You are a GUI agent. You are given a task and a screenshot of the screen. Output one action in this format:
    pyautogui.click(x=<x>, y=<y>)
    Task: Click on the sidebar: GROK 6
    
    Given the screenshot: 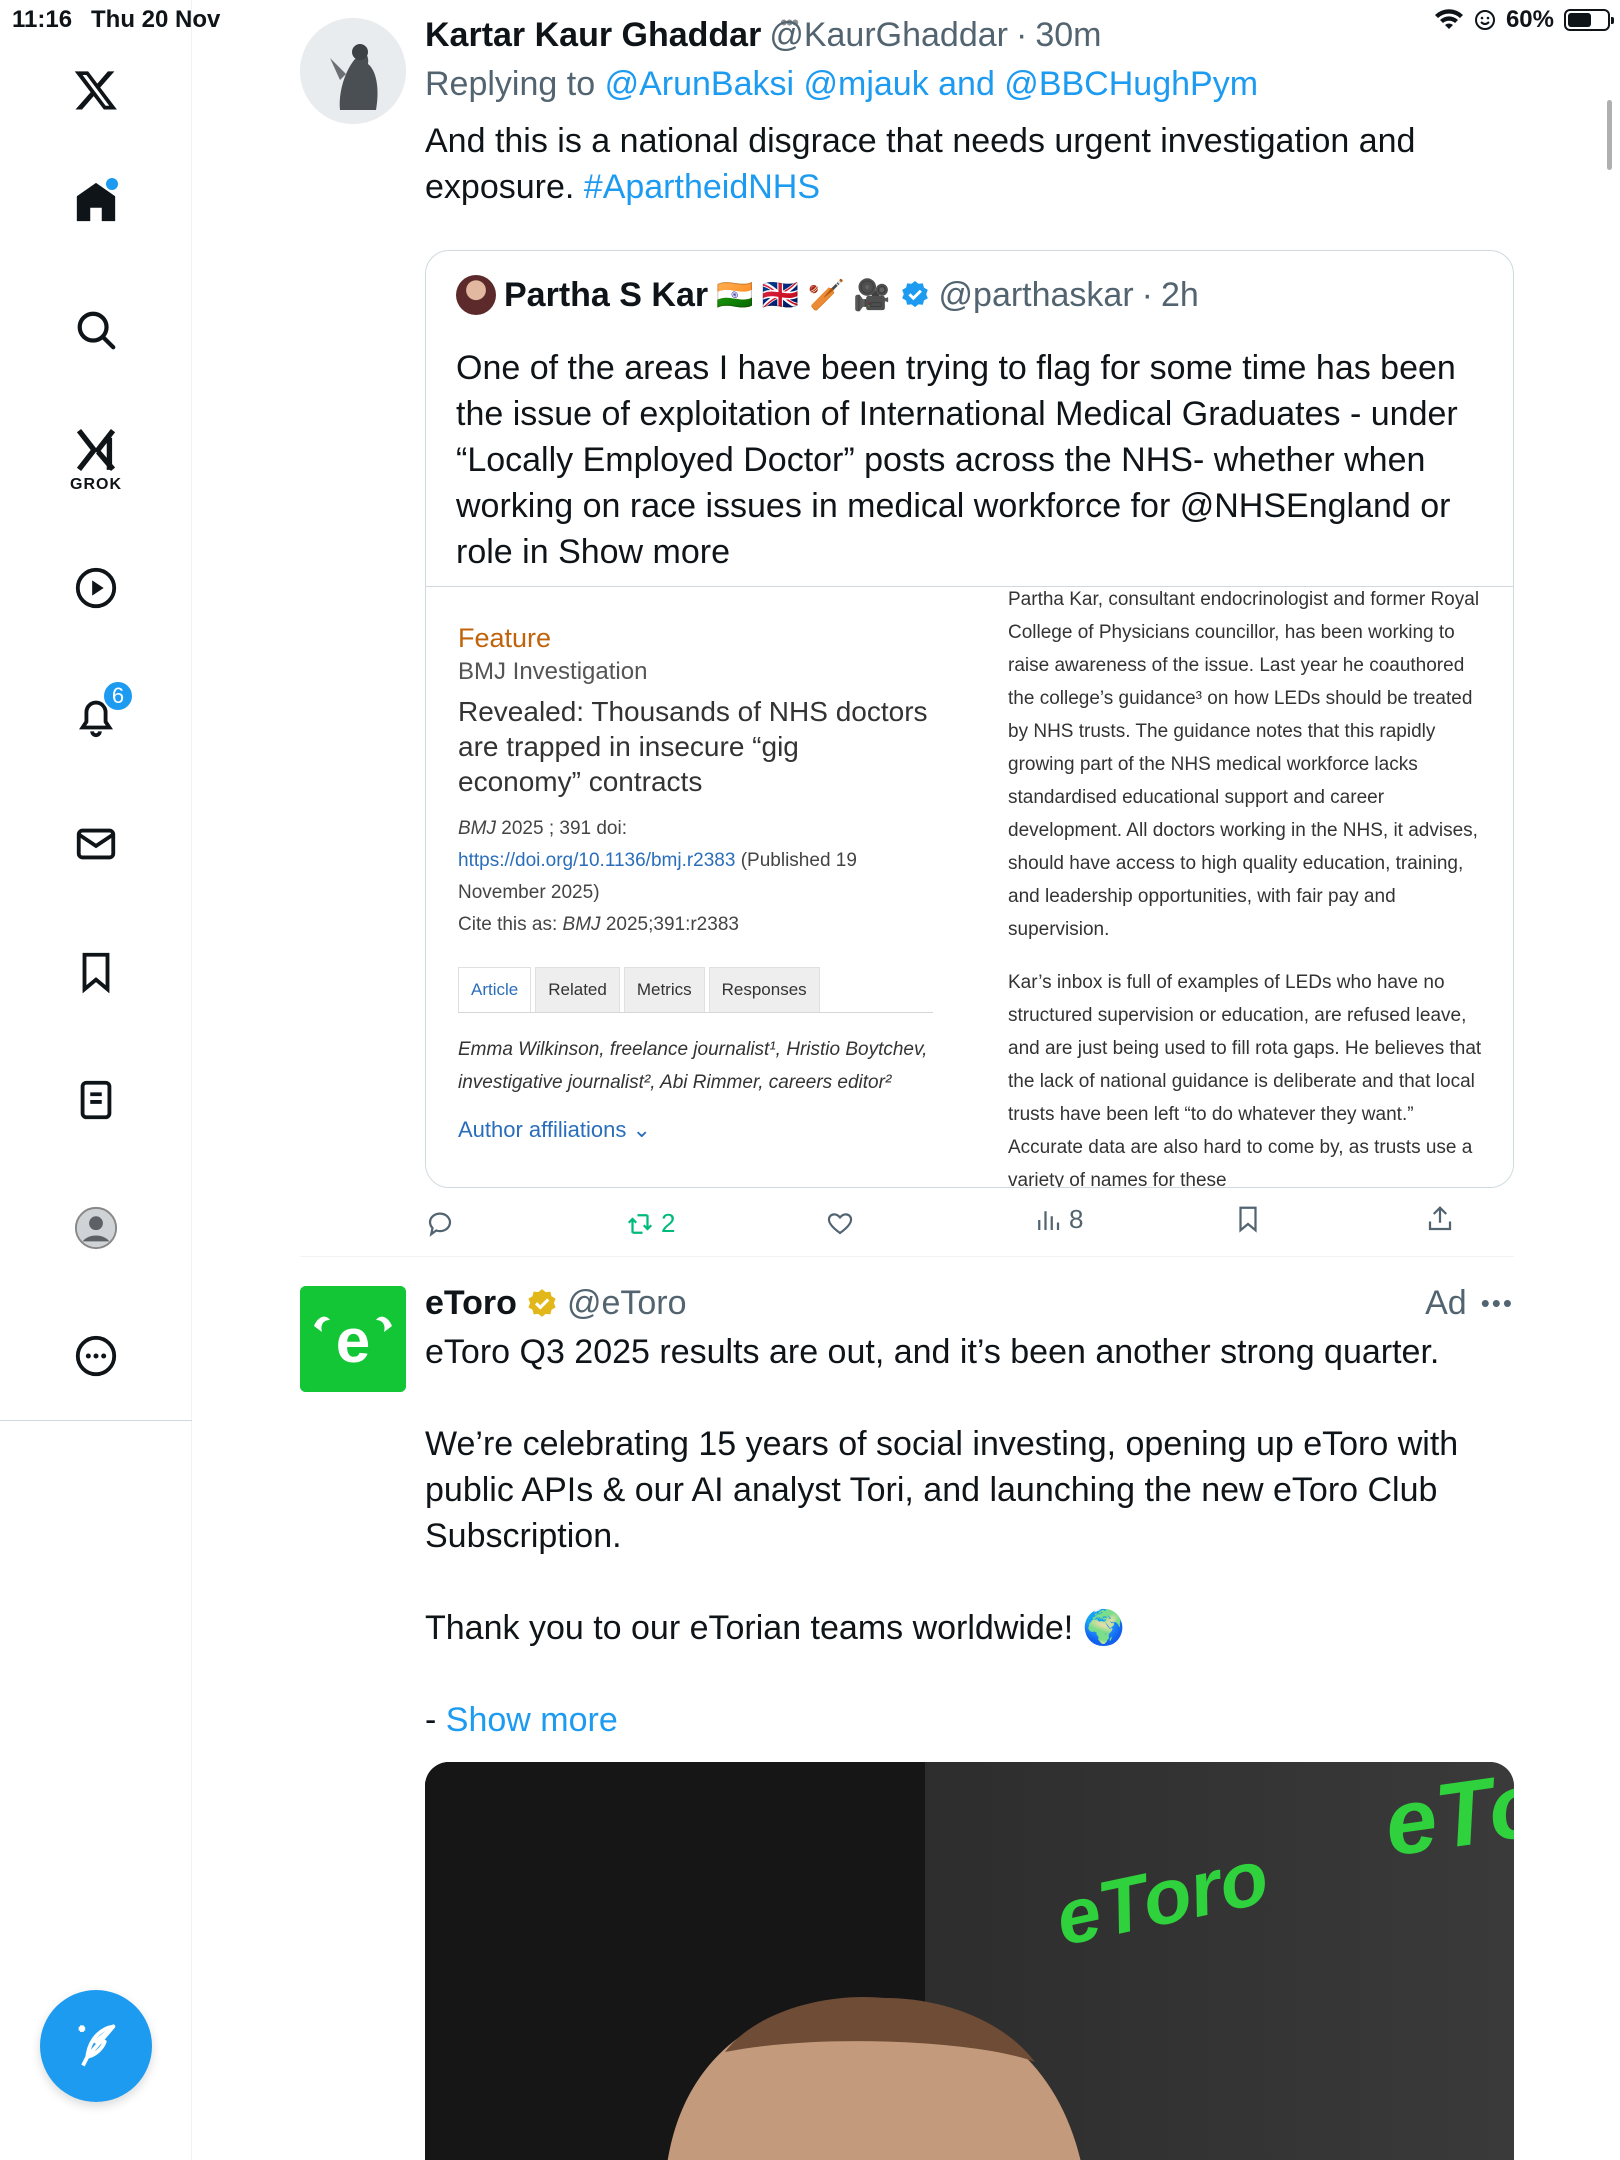 What is the action you would take?
    pyautogui.click(x=96, y=1080)
    